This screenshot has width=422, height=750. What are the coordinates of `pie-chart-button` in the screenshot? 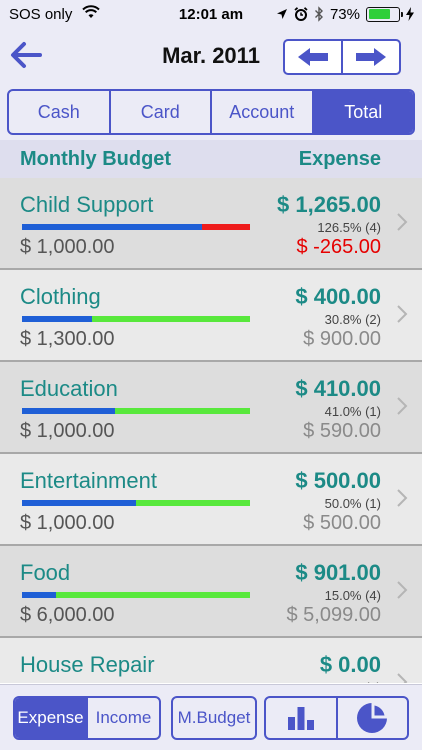 It's located at (371, 718).